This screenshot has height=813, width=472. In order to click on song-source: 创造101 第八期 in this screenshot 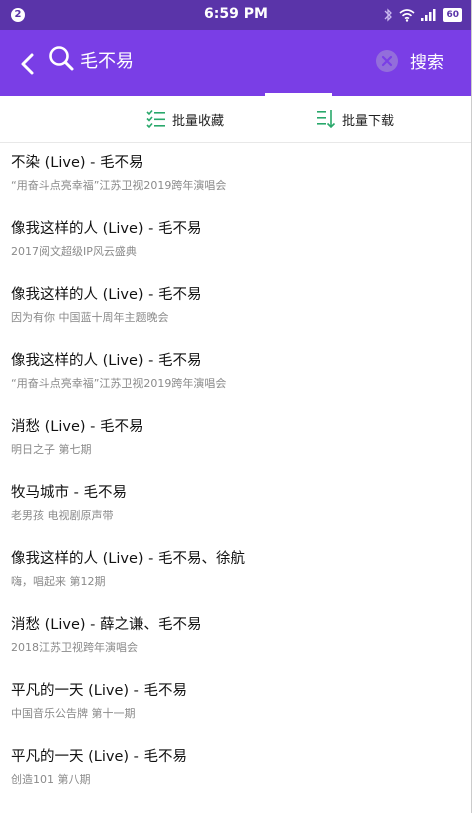, I will do `click(51, 779)`.